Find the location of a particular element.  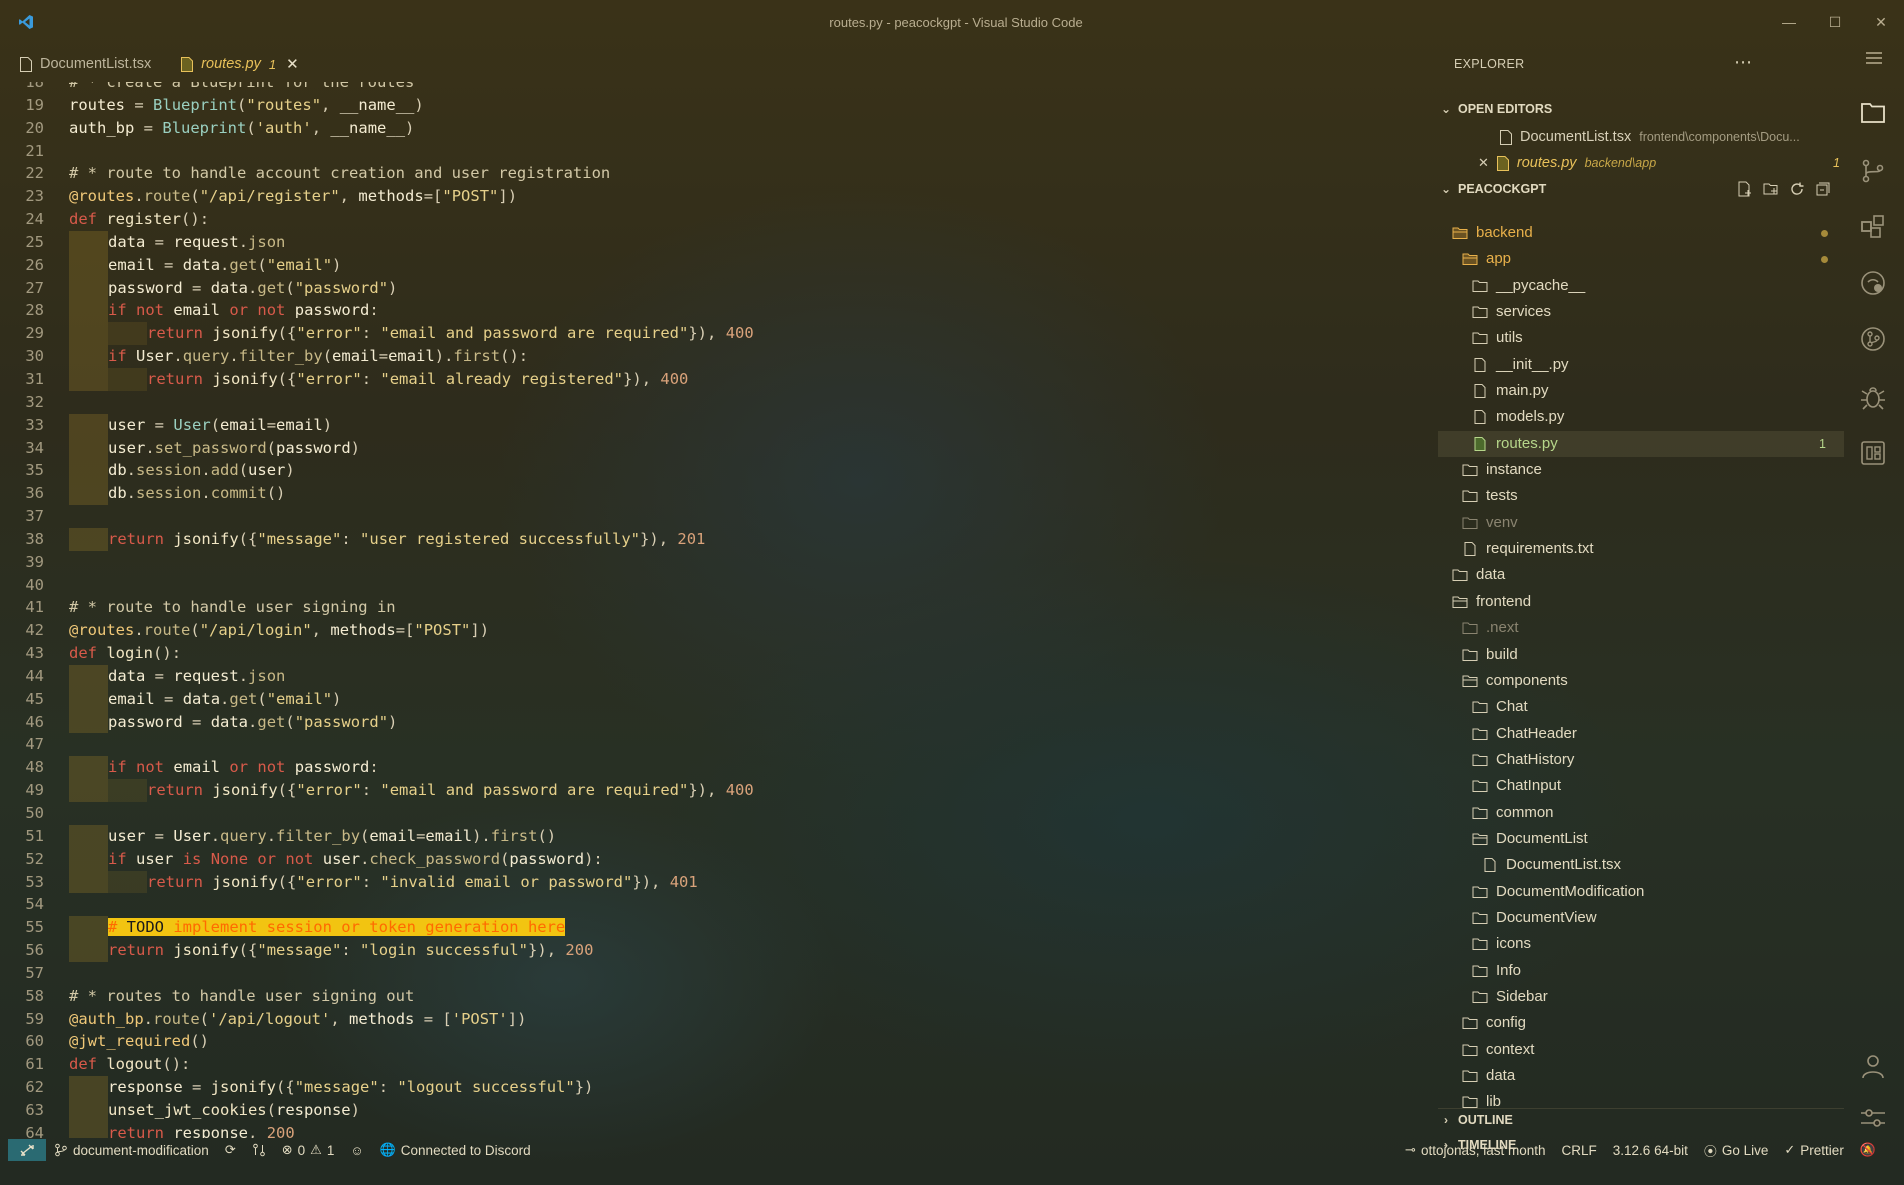

code-line: 35 db.session.add(user) is located at coordinates (723, 471).